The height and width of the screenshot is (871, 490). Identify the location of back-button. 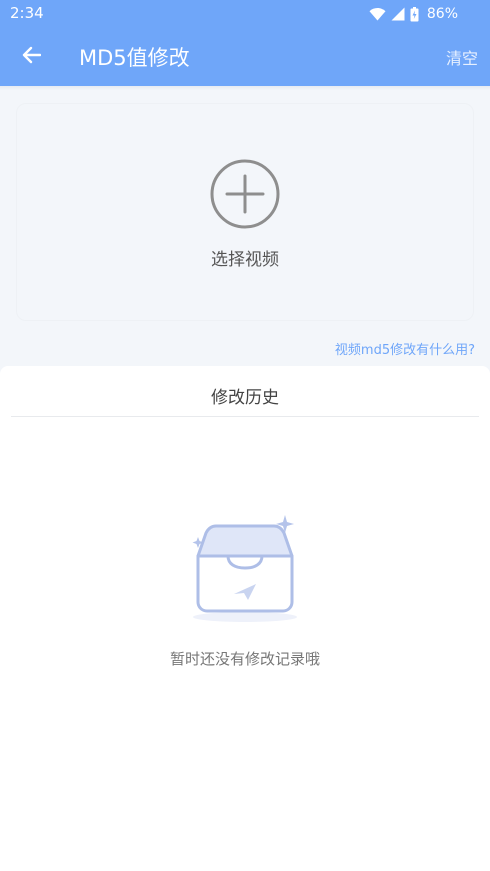
(31, 57).